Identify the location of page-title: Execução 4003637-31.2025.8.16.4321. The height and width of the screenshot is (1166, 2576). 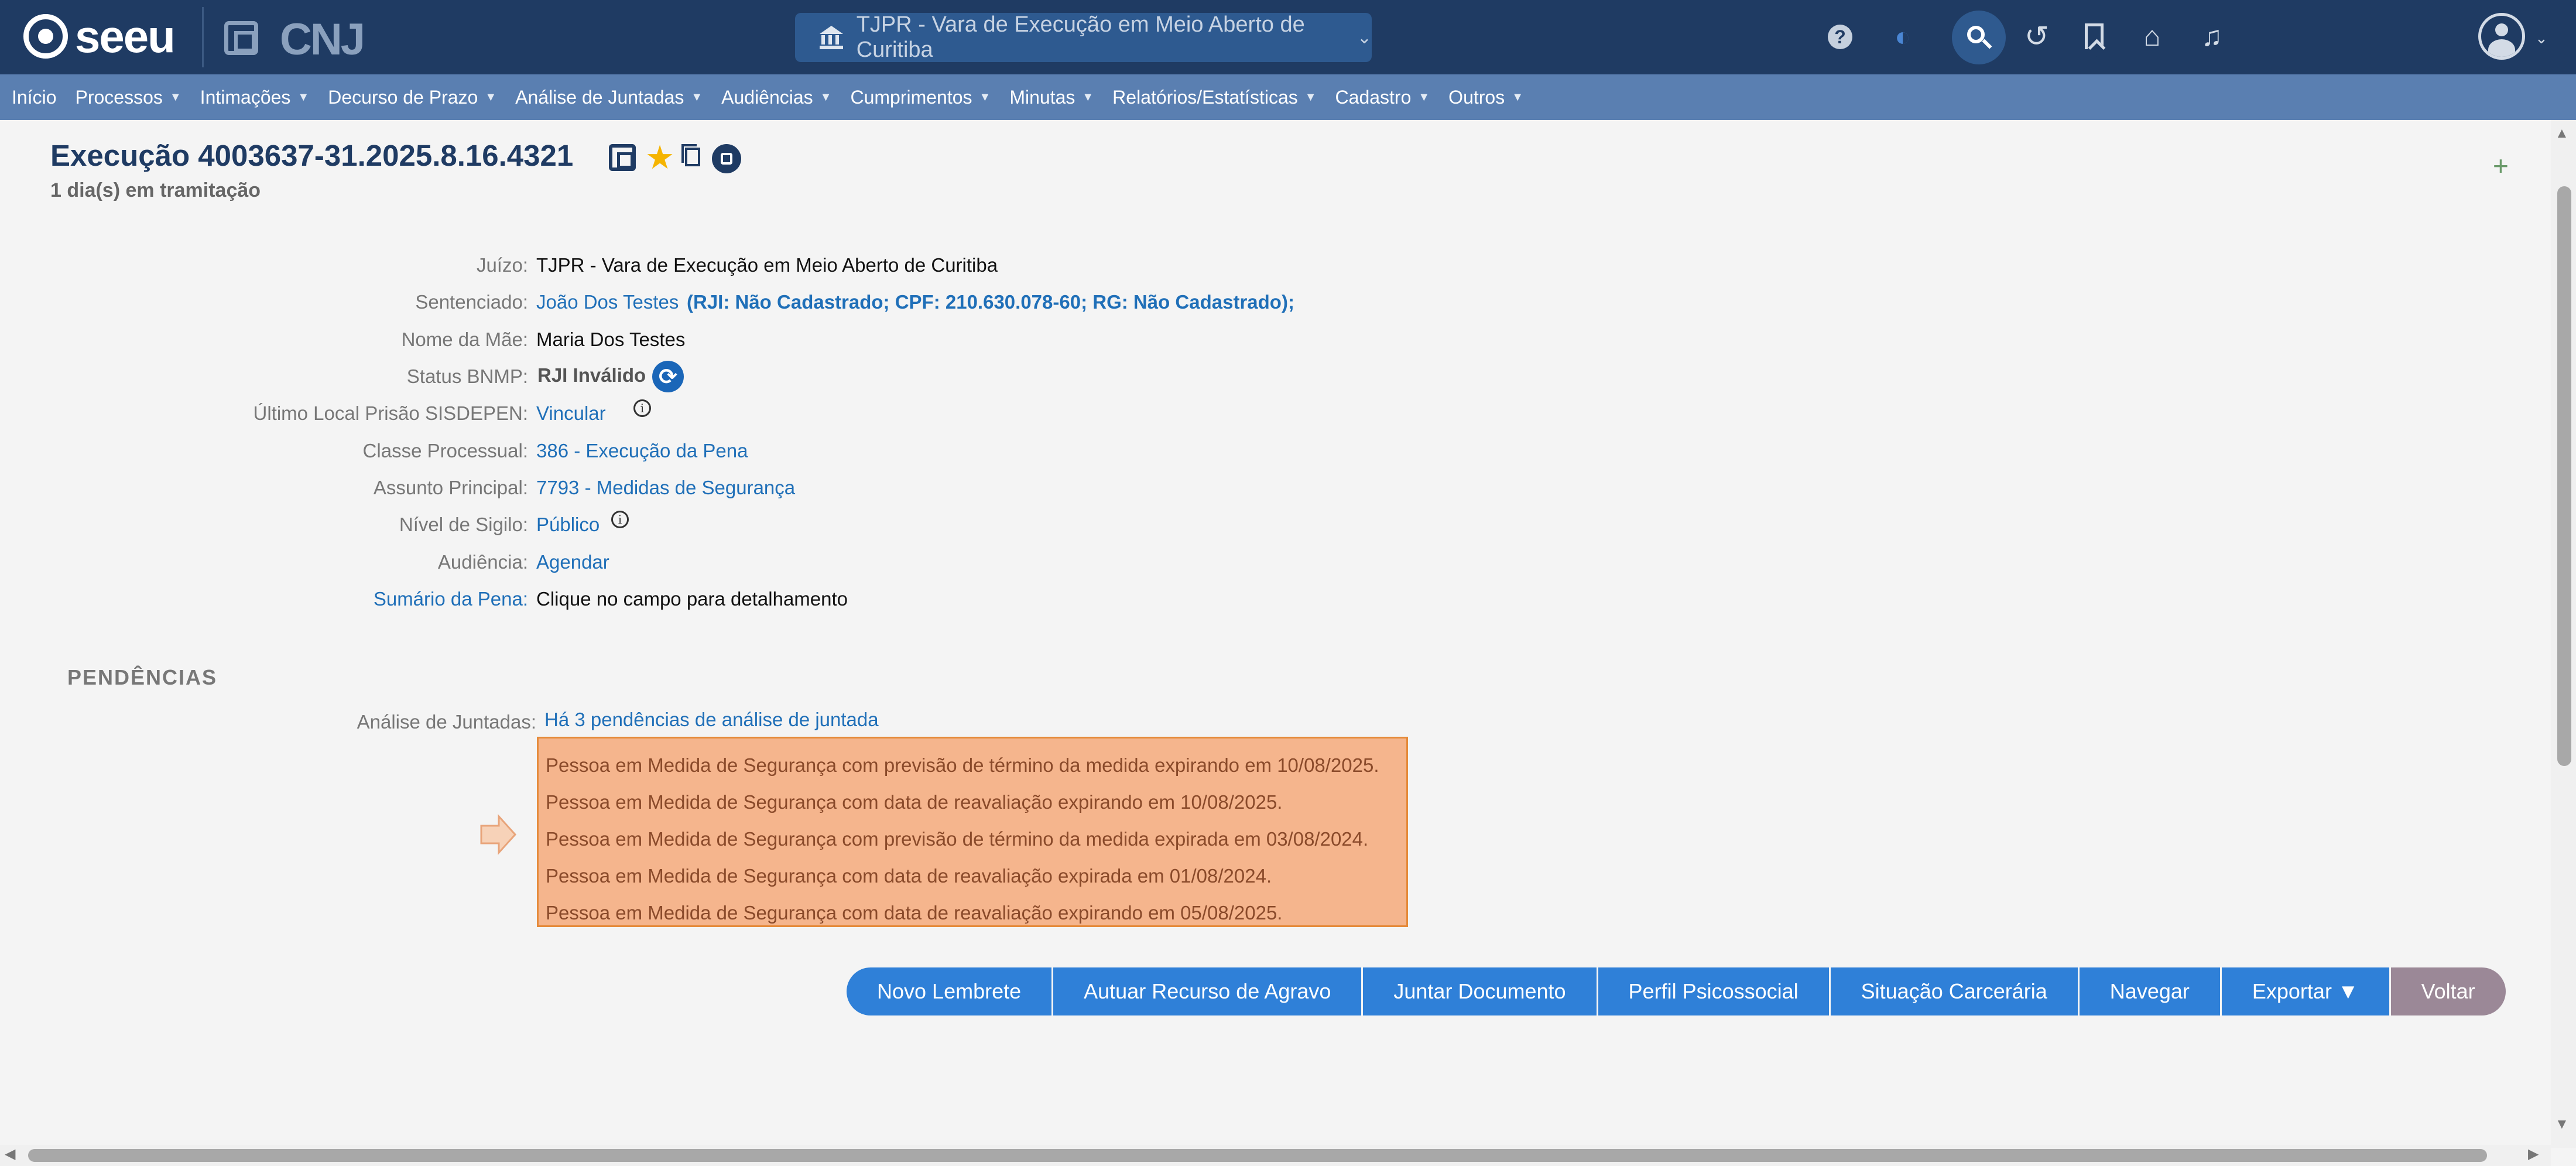
(312, 155).